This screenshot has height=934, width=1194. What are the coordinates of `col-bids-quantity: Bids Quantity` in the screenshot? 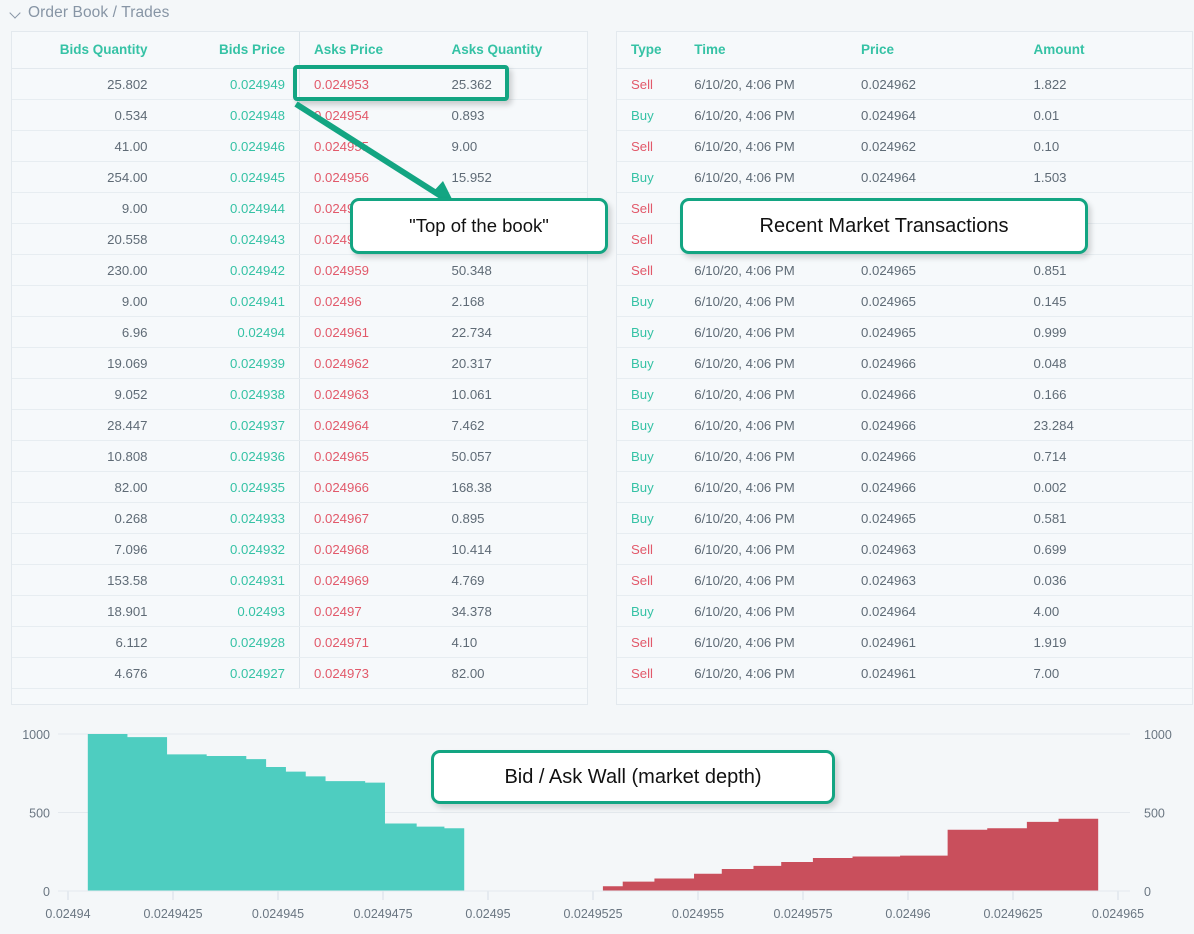 It's located at (87, 50).